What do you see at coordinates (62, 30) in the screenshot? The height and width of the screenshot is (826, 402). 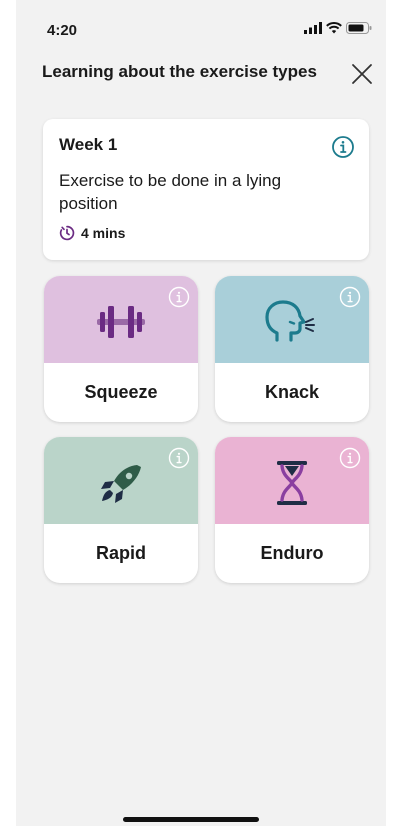 I see `status-time: 4:20` at bounding box center [62, 30].